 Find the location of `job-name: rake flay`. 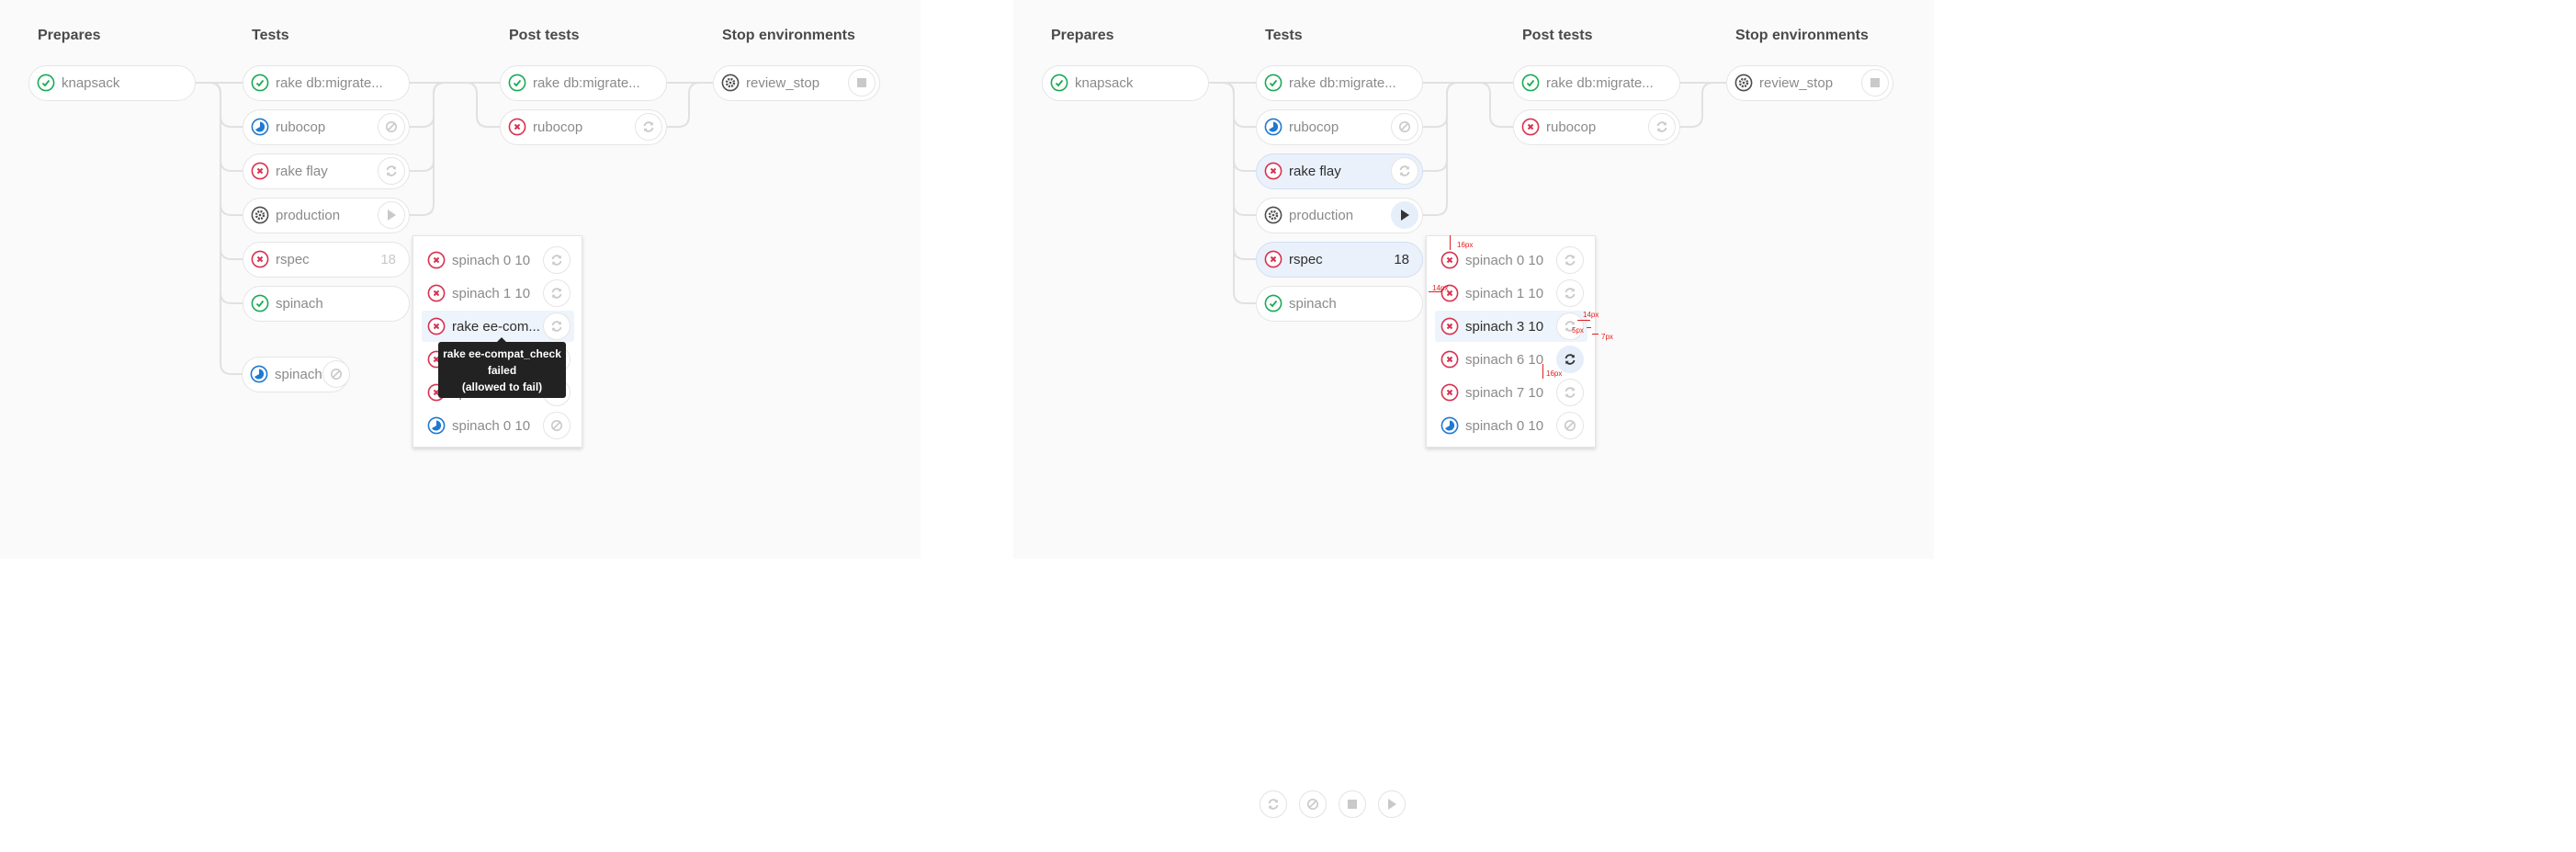

job-name: rake flay is located at coordinates (302, 171).